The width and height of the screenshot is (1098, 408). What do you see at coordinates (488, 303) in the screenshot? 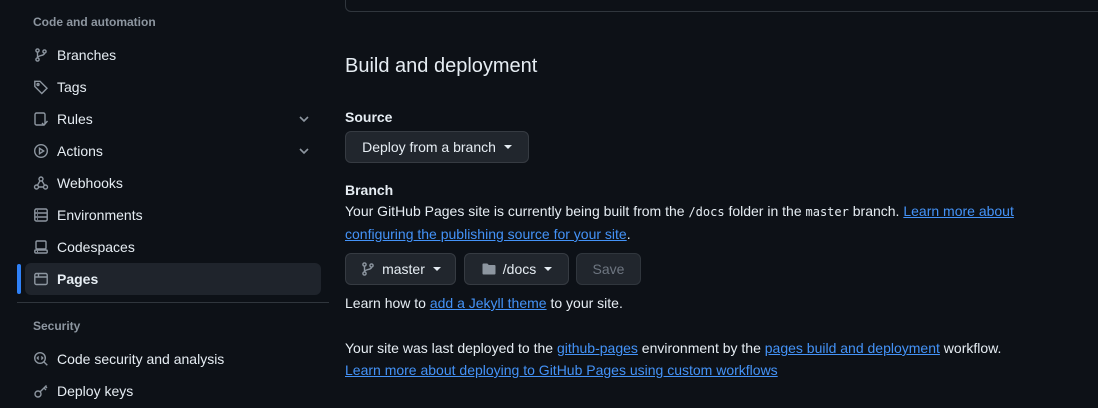
I see `add-jekyll-theme-link: add a Jekyll theme` at bounding box center [488, 303].